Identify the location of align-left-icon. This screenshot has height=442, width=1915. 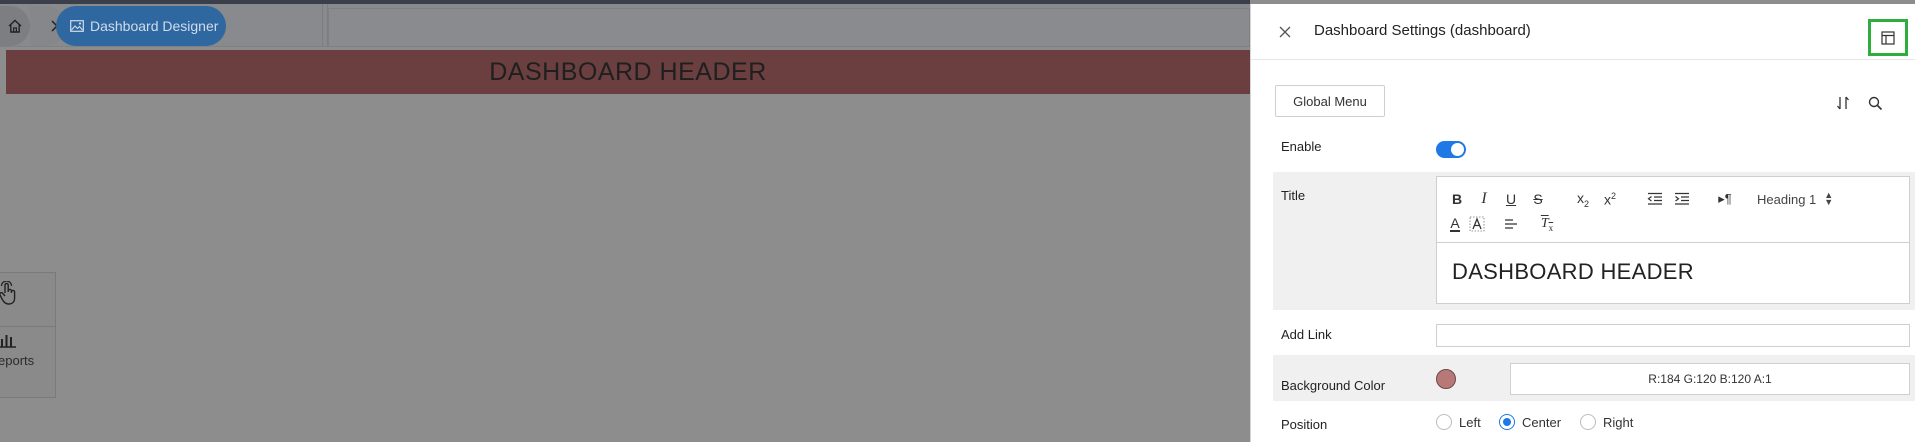
(1511, 224).